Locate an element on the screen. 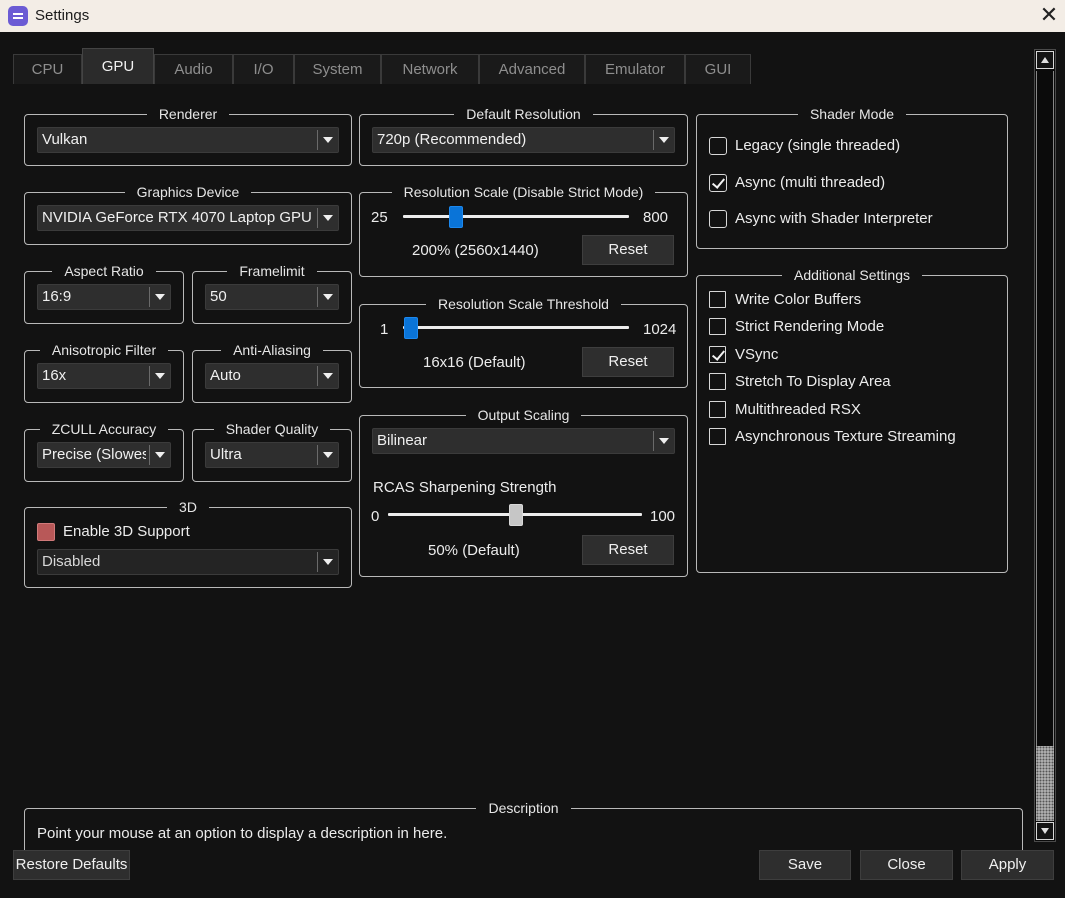 The height and width of the screenshot is (898, 1065). anti-aliasing-group: Anti-Aliasing Auto is located at coordinates (272, 372).